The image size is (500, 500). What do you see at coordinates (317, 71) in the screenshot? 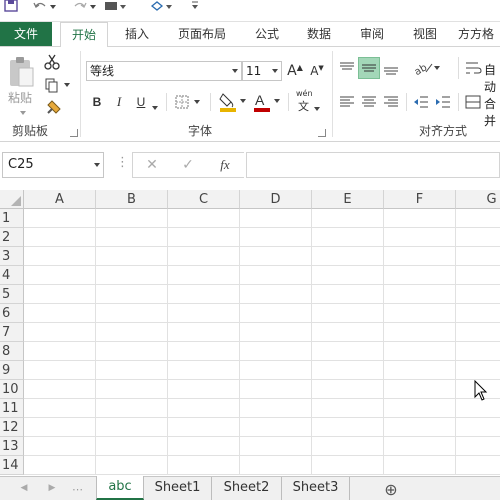
I see `decrease-font-icon: A ▼` at bounding box center [317, 71].